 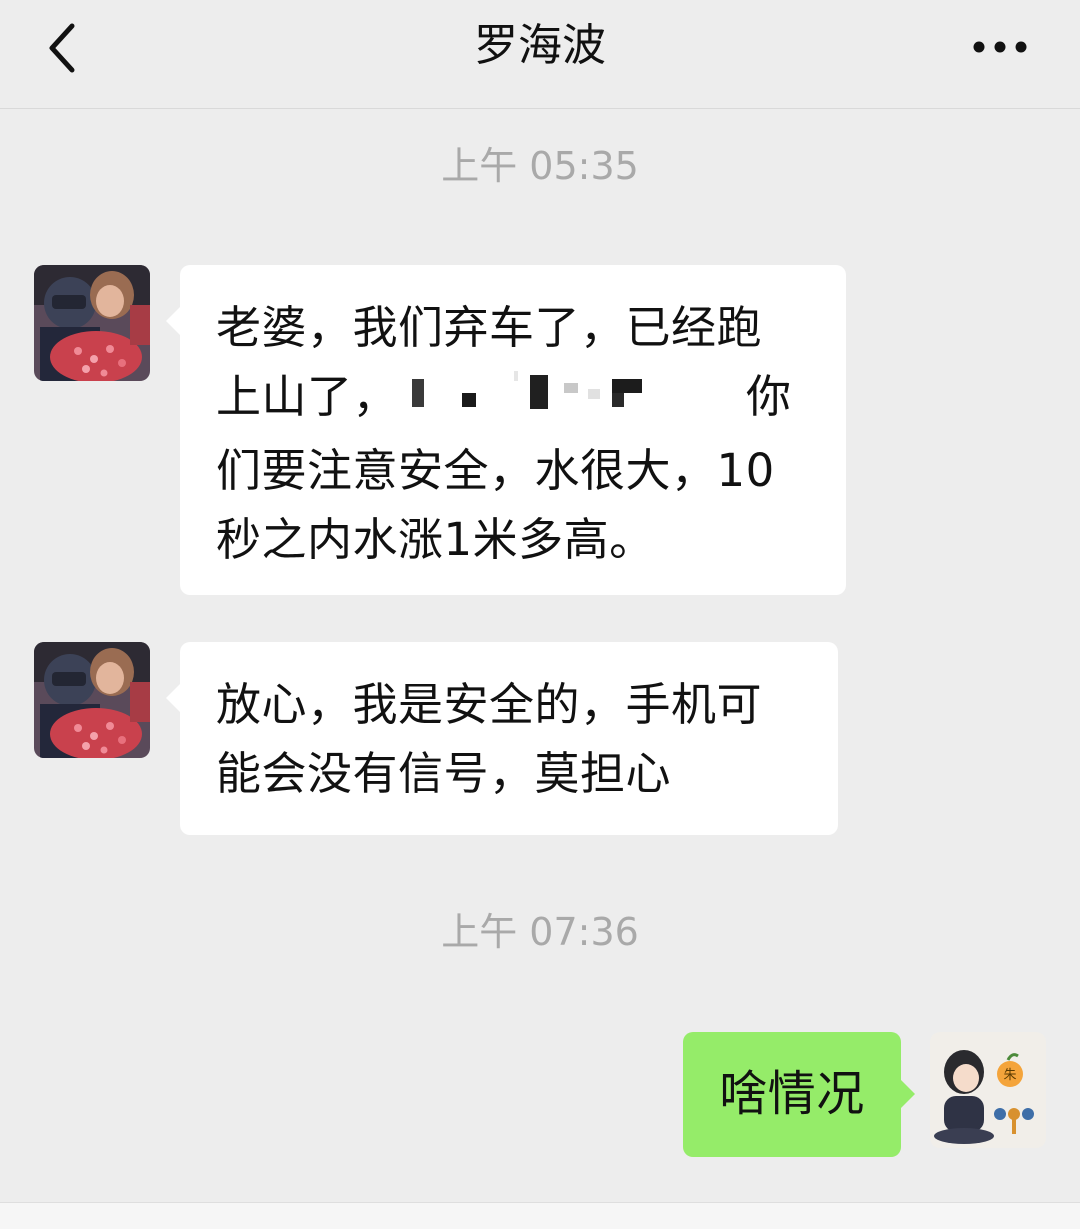 I want to click on message-line: 秒之内水涨1米多高。, so click(x=435, y=539).